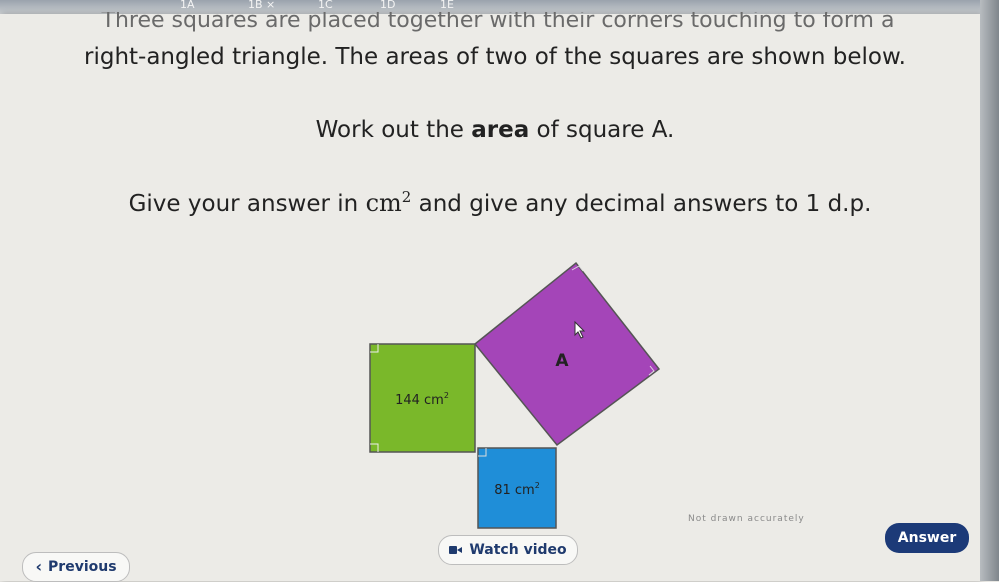 This screenshot has width=999, height=582. What do you see at coordinates (446, 395) in the screenshot?
I see `label-144-power: 2` at bounding box center [446, 395].